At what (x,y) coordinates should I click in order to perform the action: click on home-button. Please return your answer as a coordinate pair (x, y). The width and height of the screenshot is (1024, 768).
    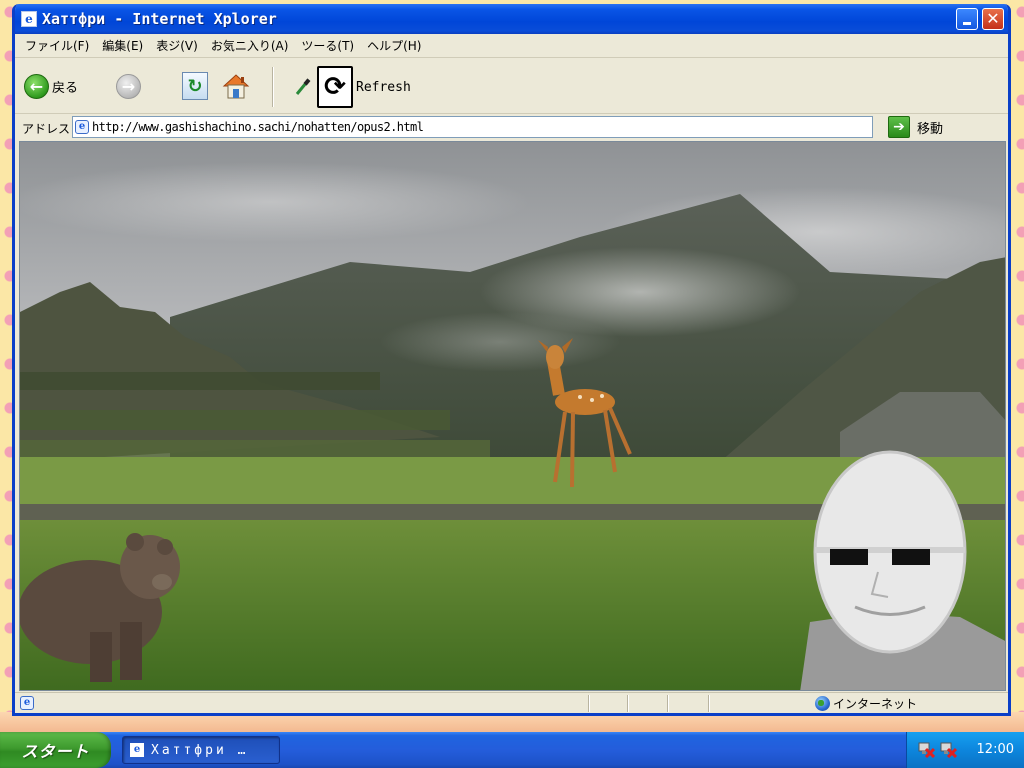
    Looking at the image, I should click on (236, 86).